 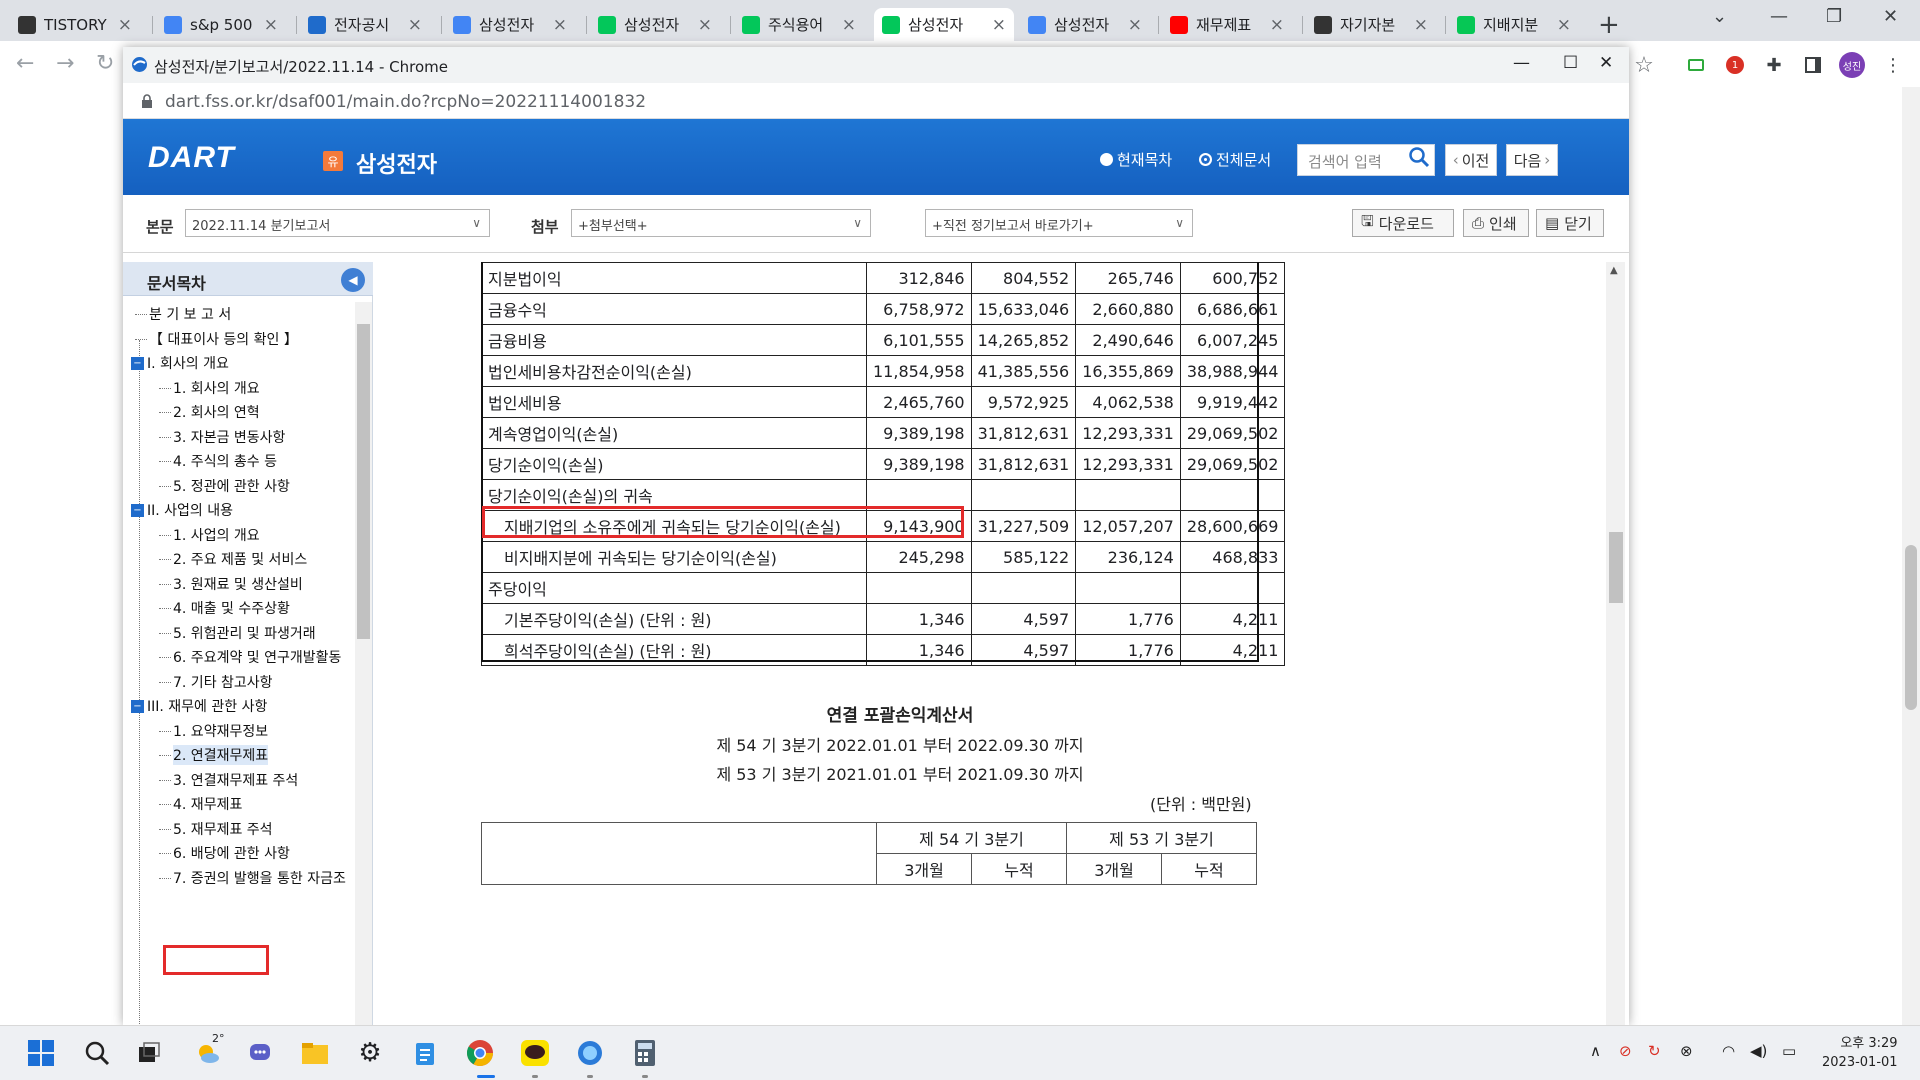 I want to click on wifi-icon: ◠, so click(x=1728, y=1051).